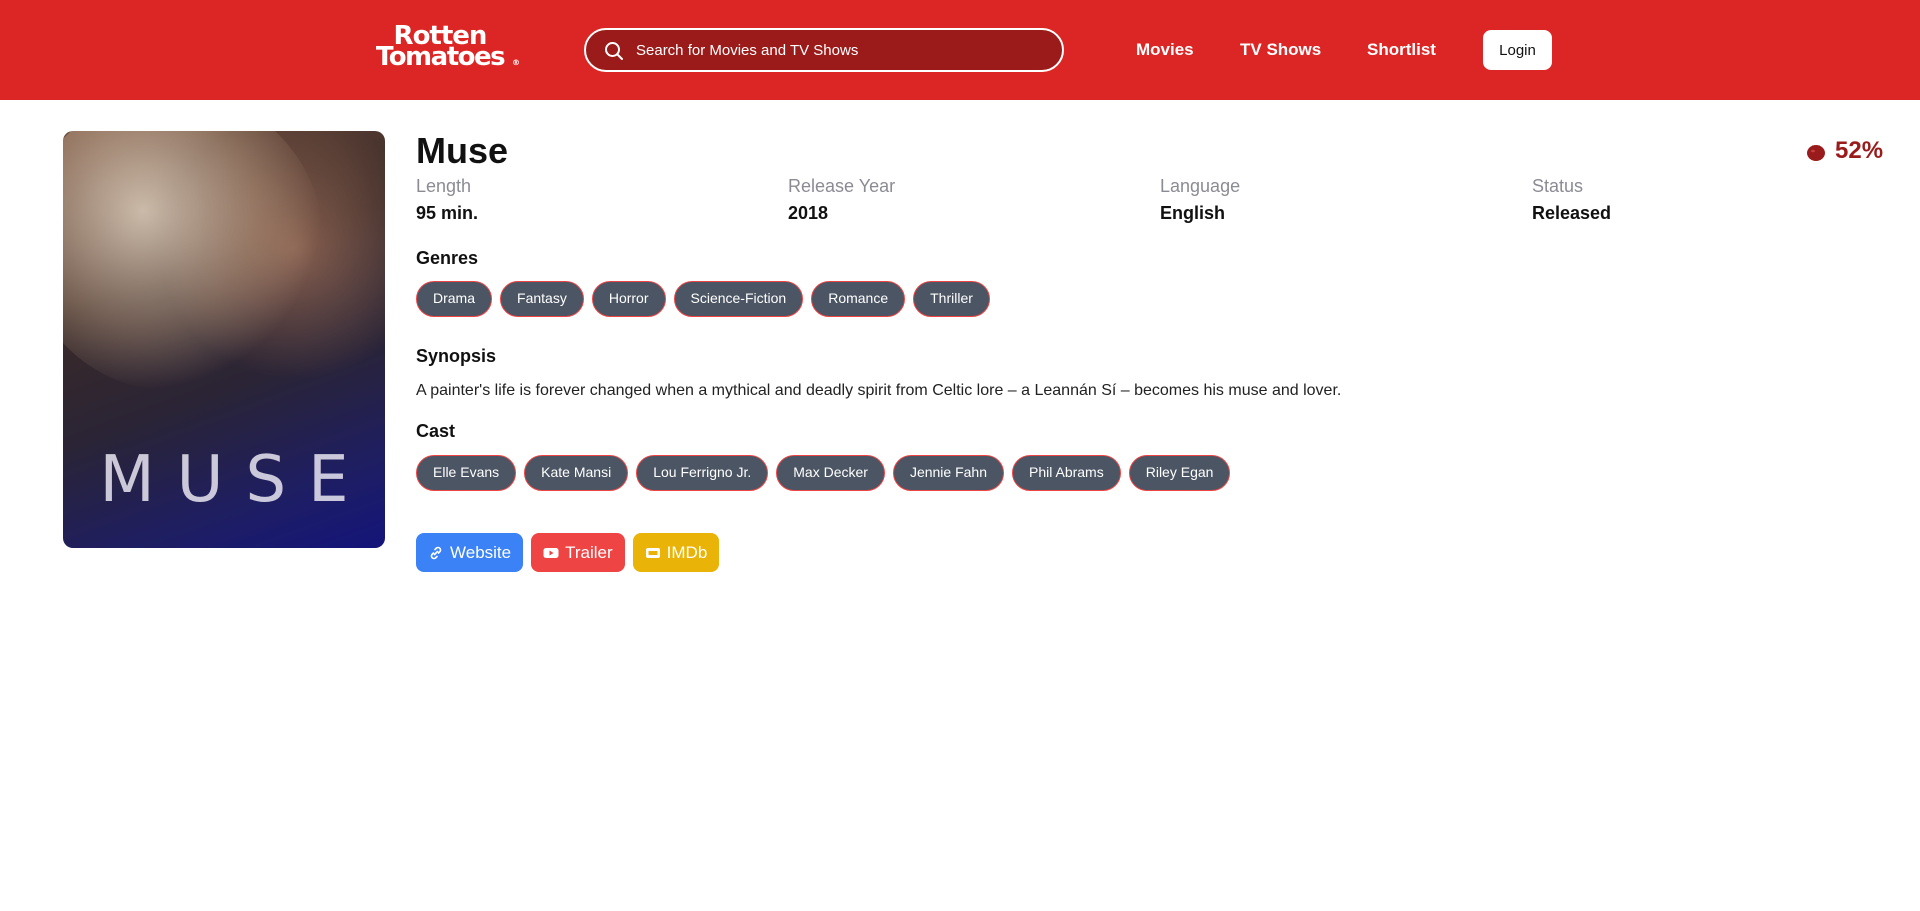 The image size is (1920, 911). What do you see at coordinates (808, 213) in the screenshot?
I see `release-year-value: 2018` at bounding box center [808, 213].